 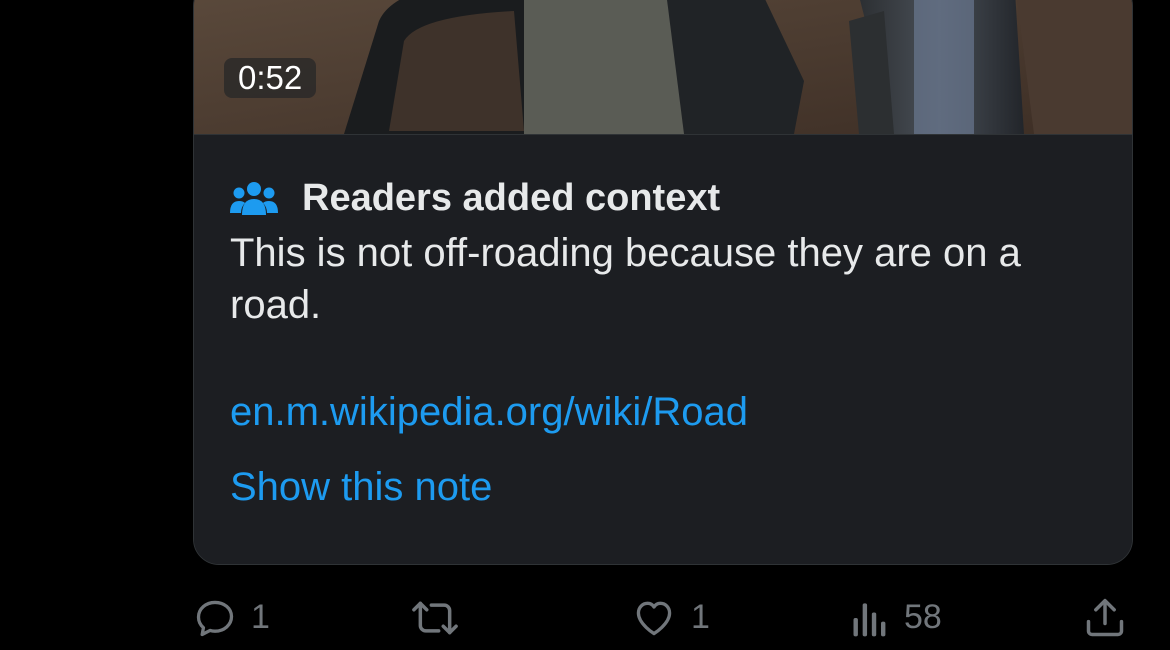 I want to click on community-note-header: Readers added context, so click(x=475, y=198).